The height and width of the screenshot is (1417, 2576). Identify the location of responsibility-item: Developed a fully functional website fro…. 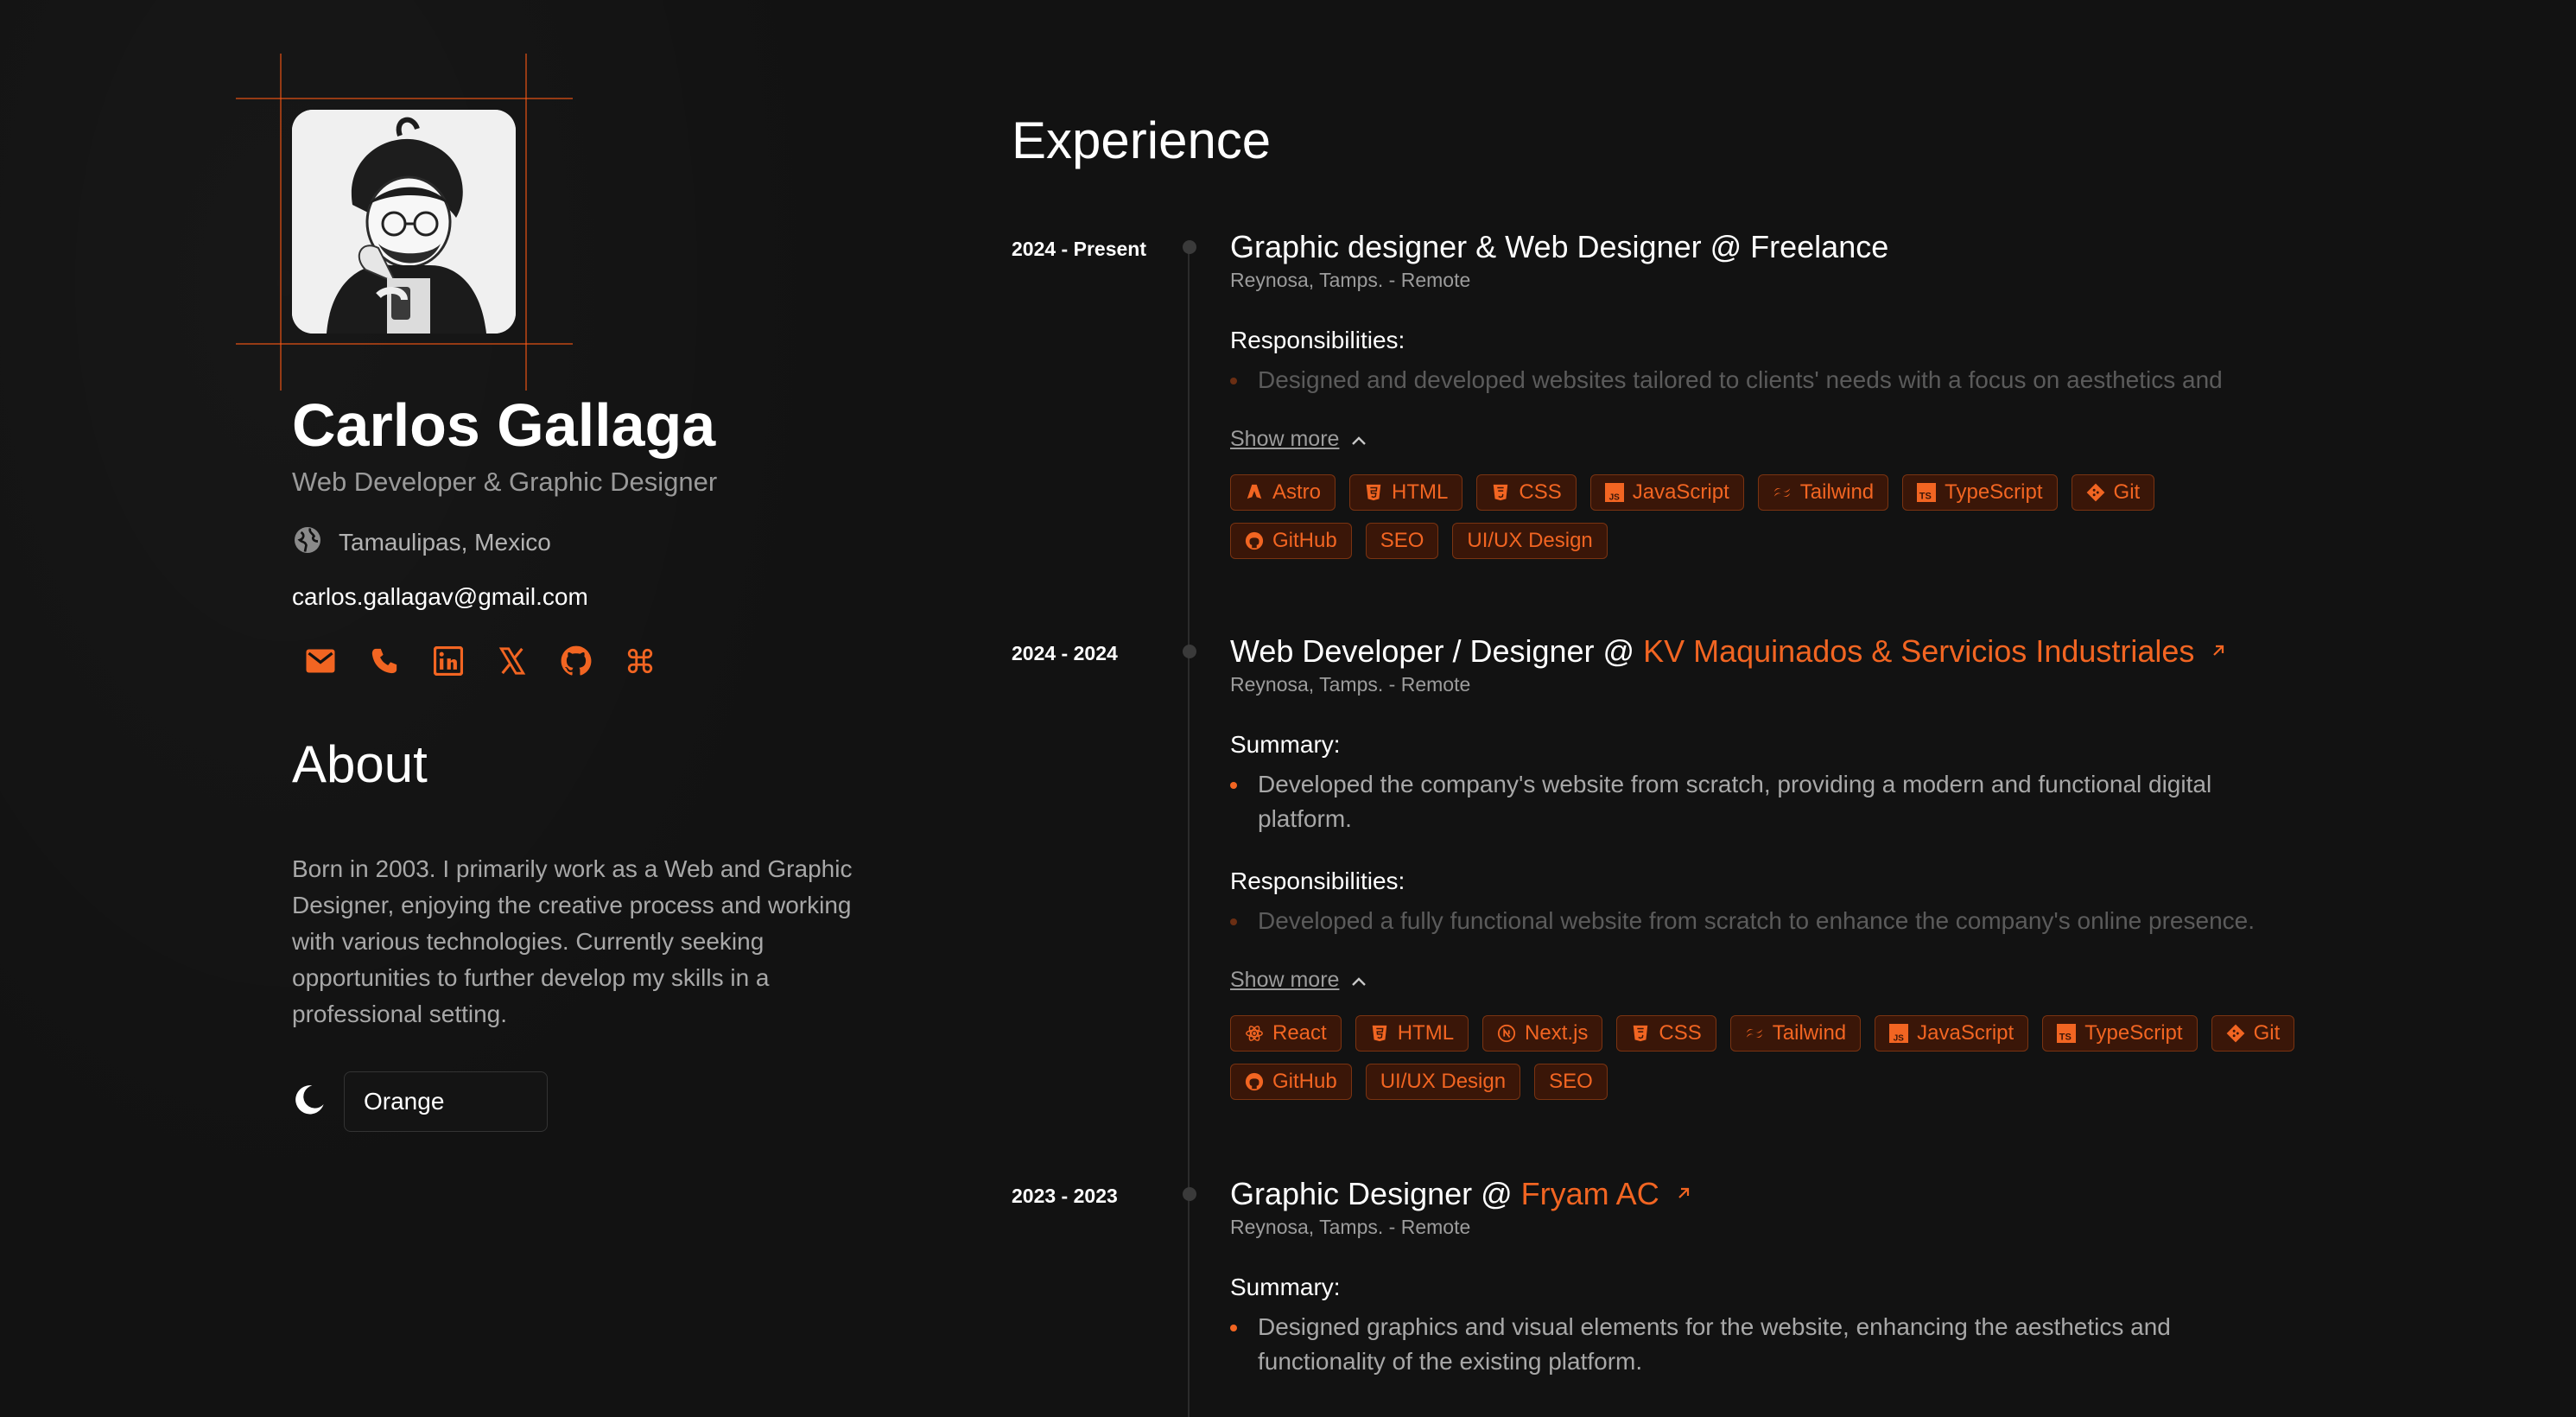
(1748, 921).